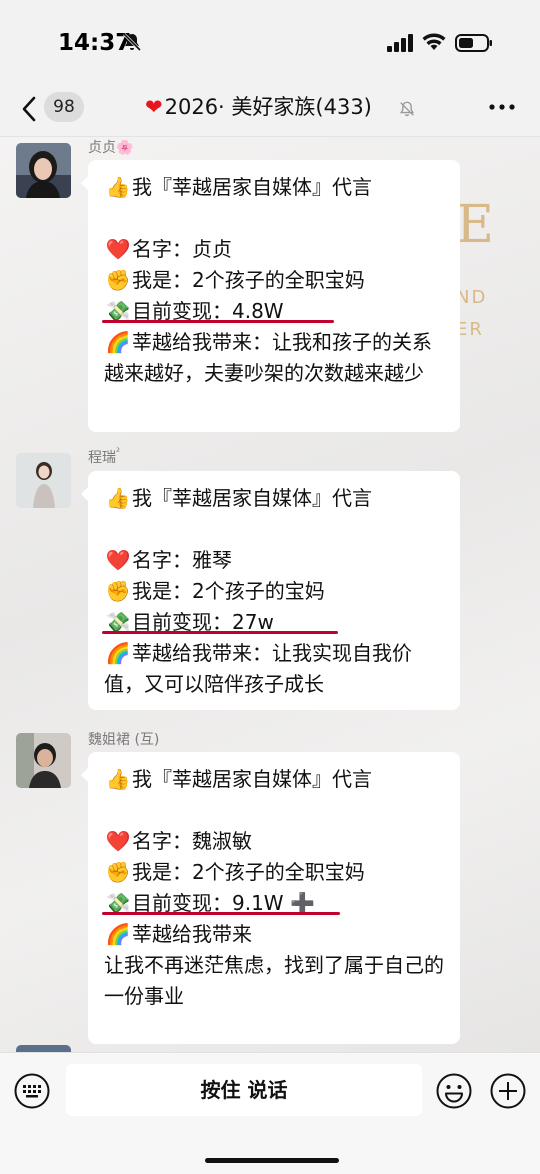 This screenshot has height=1174, width=540. Describe the element at coordinates (277, 934) in the screenshot. I see `message-line: 🌈莘越给我带来` at that location.